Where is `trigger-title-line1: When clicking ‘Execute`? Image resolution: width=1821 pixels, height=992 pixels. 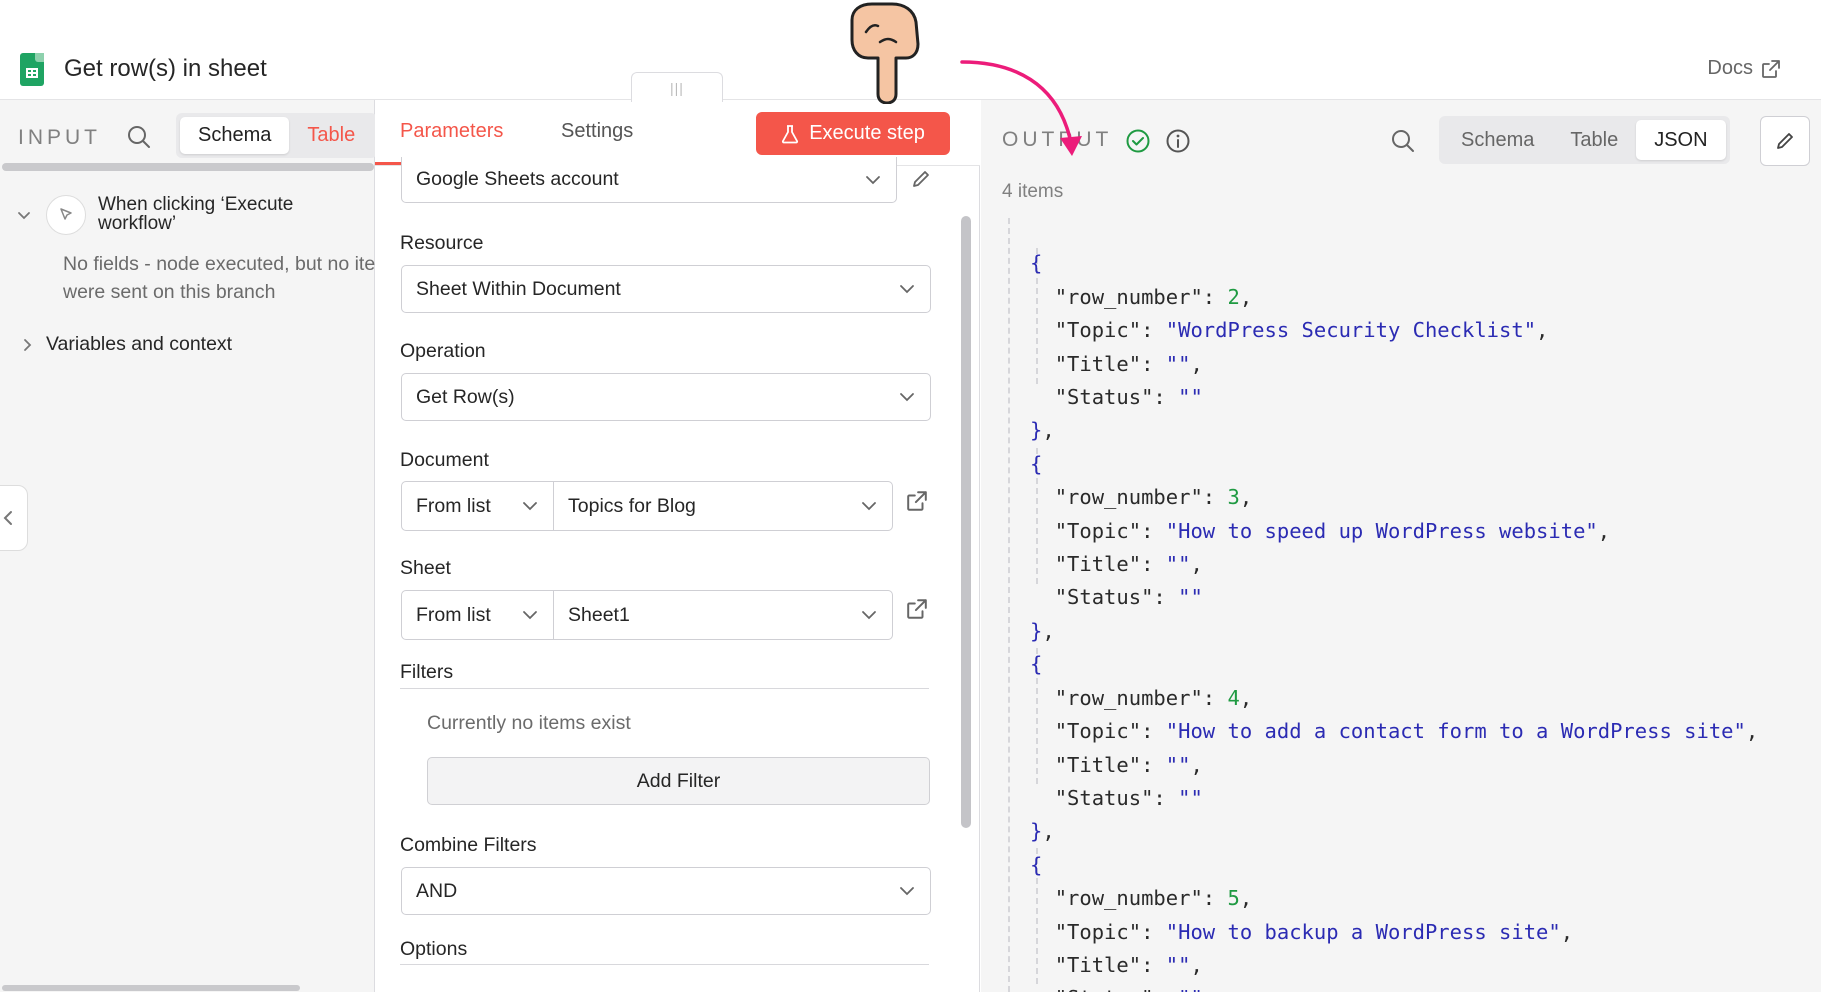 trigger-title-line1: When clicking ‘Execute is located at coordinates (196, 204).